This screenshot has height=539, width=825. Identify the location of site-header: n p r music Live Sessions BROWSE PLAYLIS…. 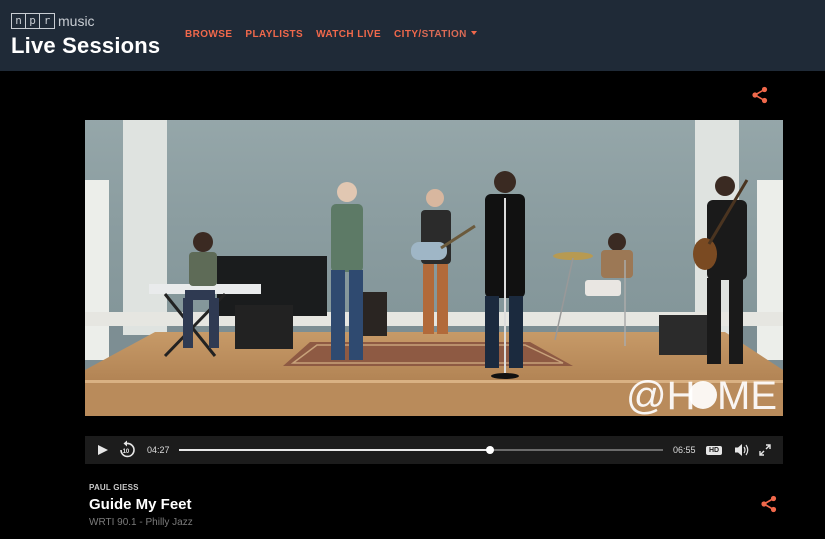
(412, 35).